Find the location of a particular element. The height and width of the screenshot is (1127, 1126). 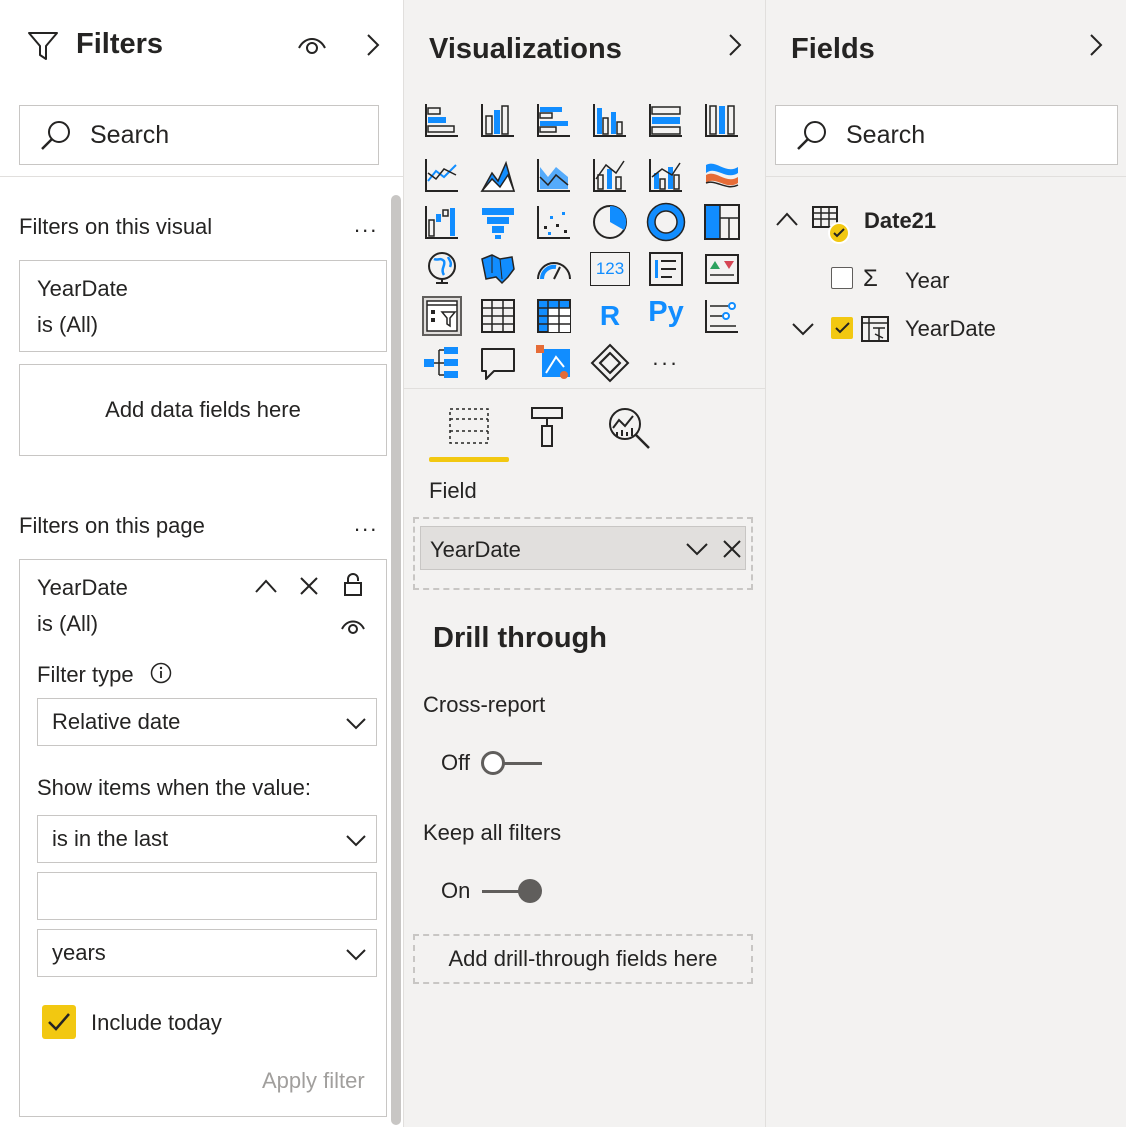

viz-divider is located at coordinates (585, 388).